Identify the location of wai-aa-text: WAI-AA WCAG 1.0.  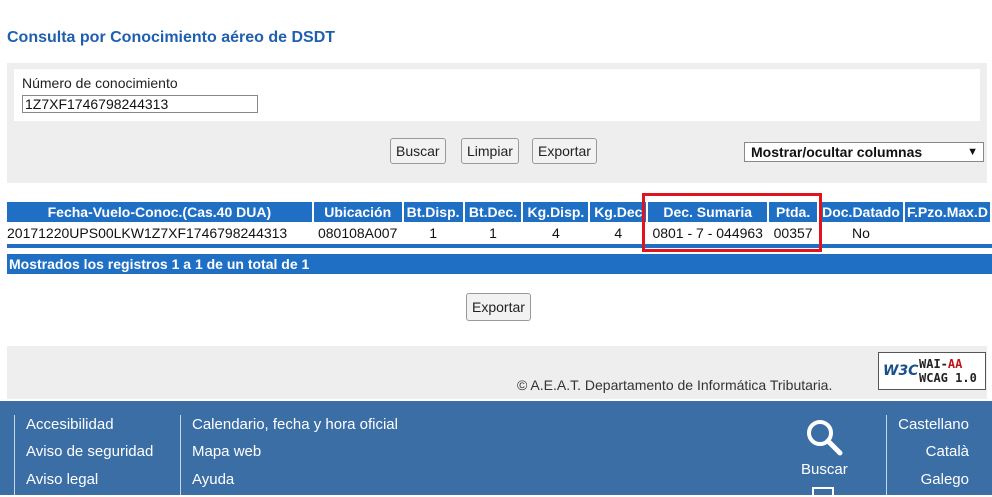
(948, 371).